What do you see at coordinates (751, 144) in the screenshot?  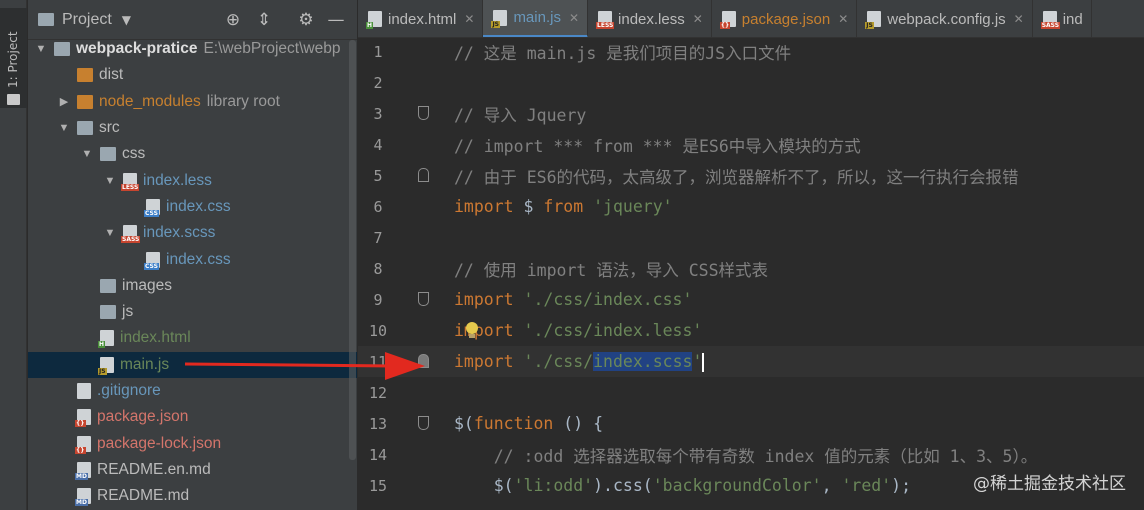 I see `code-line: 4 // import *** from *** 是ES6中导入模块的方式` at bounding box center [751, 144].